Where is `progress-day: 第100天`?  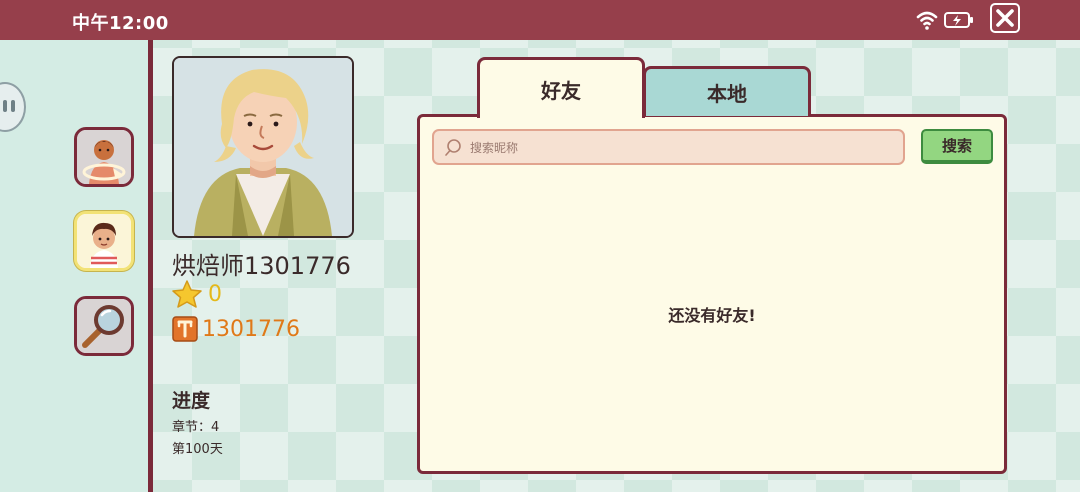 progress-day: 第100天 is located at coordinates (197, 449).